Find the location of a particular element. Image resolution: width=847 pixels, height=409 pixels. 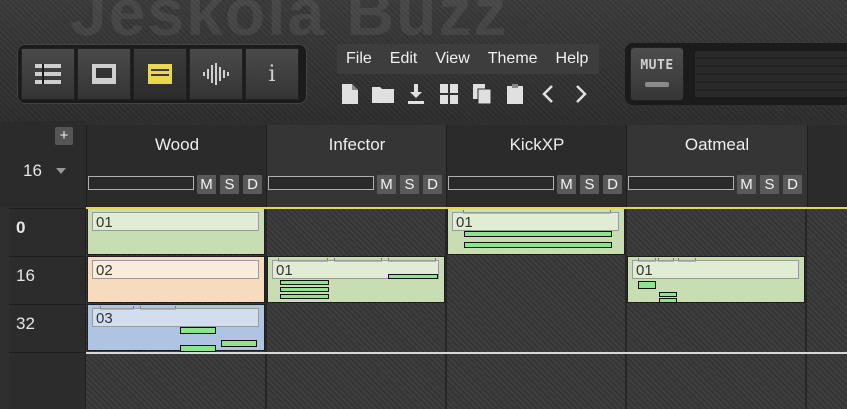

clipboard-icon is located at coordinates (515, 94).